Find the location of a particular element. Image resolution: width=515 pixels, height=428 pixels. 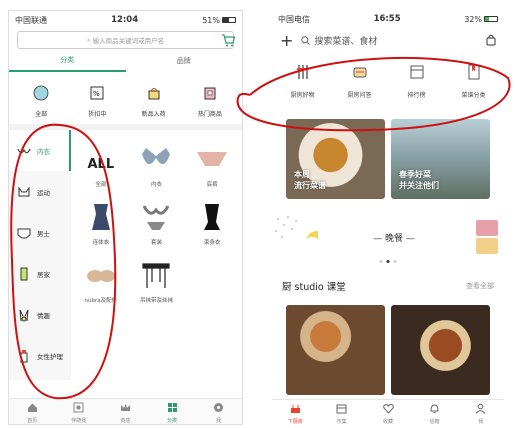

tab-category: 分类 is located at coordinates (67, 61).